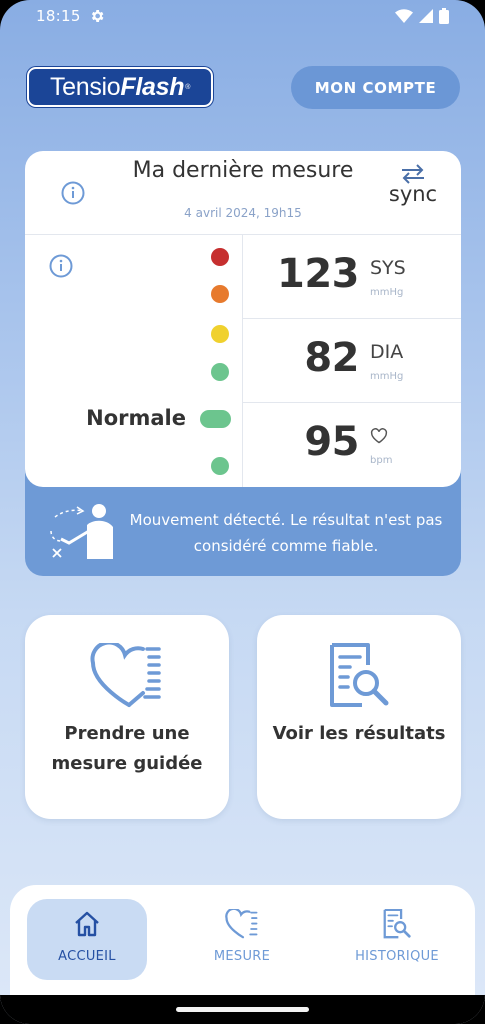 The height and width of the screenshot is (1024, 485). I want to click on status-time: 18:15, so click(58, 16).